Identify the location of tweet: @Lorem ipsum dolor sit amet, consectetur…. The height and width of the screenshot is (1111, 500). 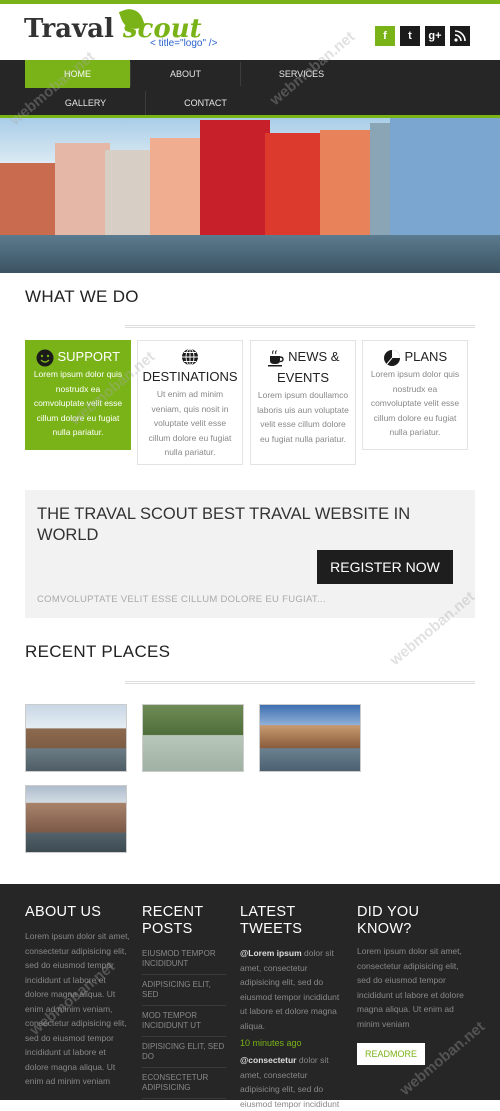
(292, 989).